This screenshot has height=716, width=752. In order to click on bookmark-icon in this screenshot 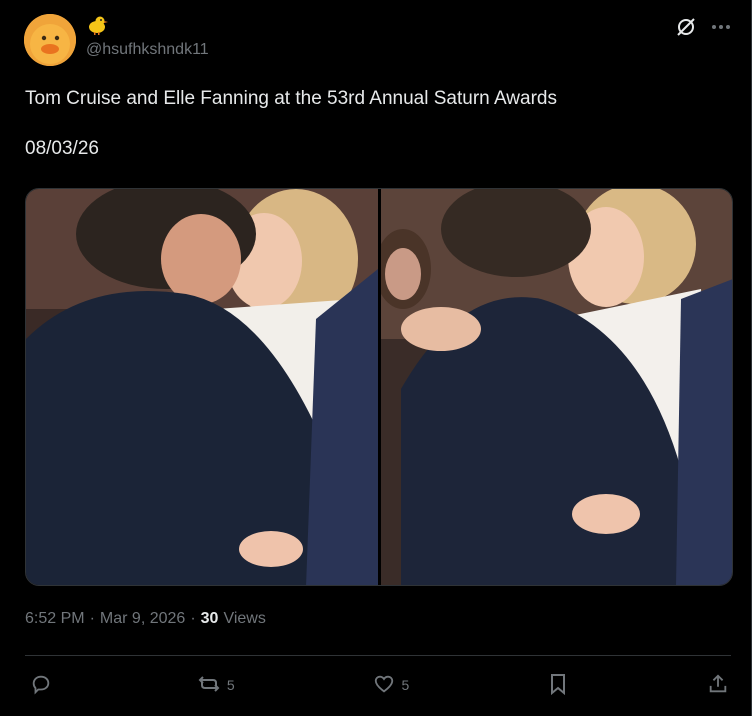, I will do `click(558, 685)`.